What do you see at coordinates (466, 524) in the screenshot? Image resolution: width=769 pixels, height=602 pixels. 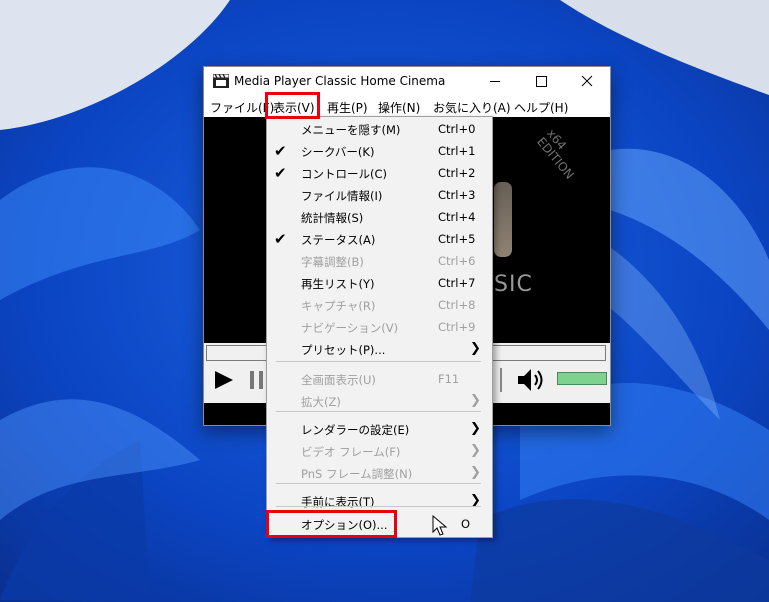 I see `menu-item-shortcut: O` at bounding box center [466, 524].